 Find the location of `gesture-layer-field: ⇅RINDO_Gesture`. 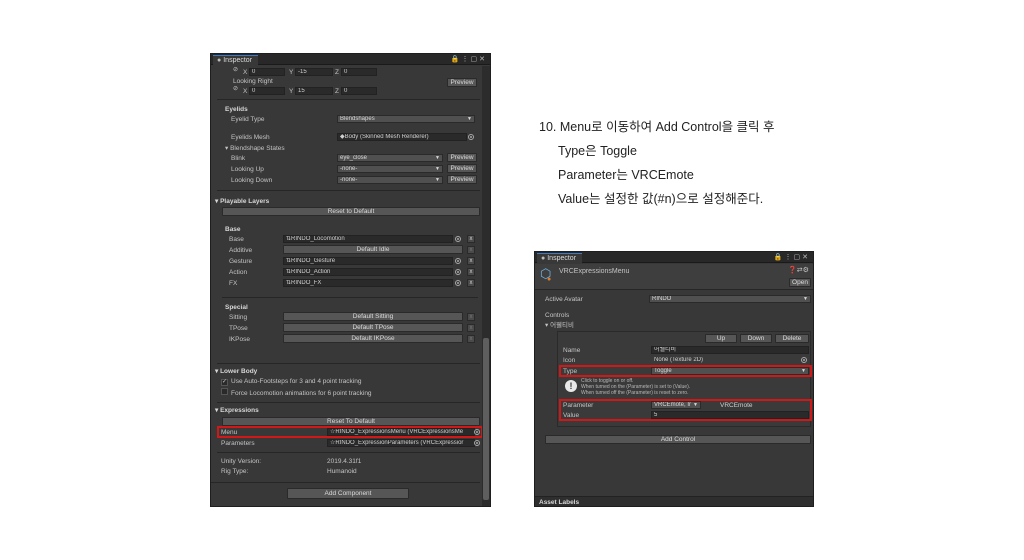

gesture-layer-field: ⇅RINDO_Gesture is located at coordinates (368, 261).